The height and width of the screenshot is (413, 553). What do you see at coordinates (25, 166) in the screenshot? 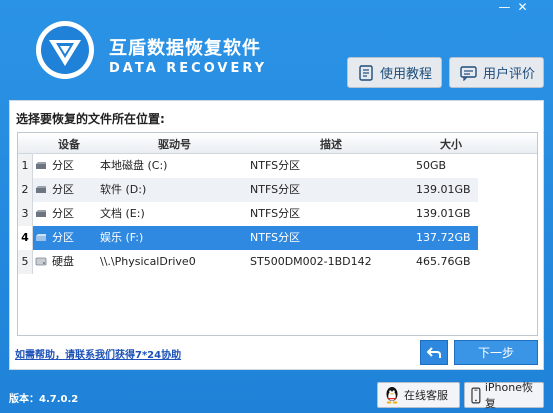
I see `row-index: 1` at bounding box center [25, 166].